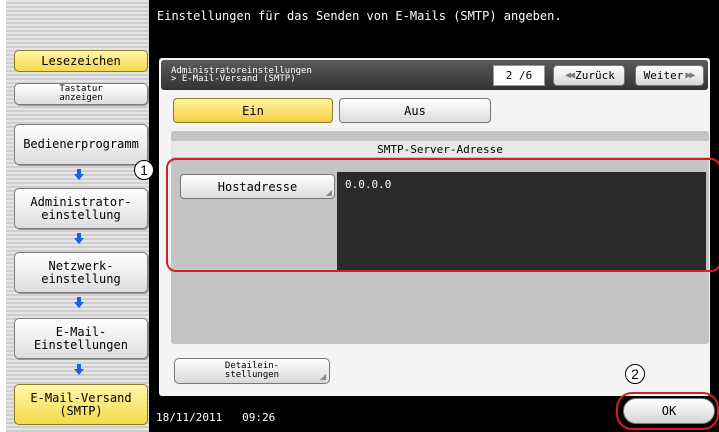 The height and width of the screenshot is (432, 719). What do you see at coordinates (81, 94) in the screenshot?
I see `show-keyboard-button: Tastatur anzeigen` at bounding box center [81, 94].